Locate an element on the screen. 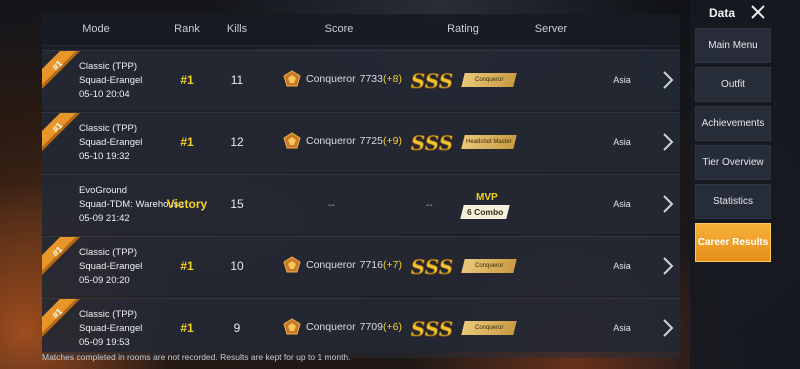 The width and height of the screenshot is (800, 369). score-points: 7725 is located at coordinates (371, 141).